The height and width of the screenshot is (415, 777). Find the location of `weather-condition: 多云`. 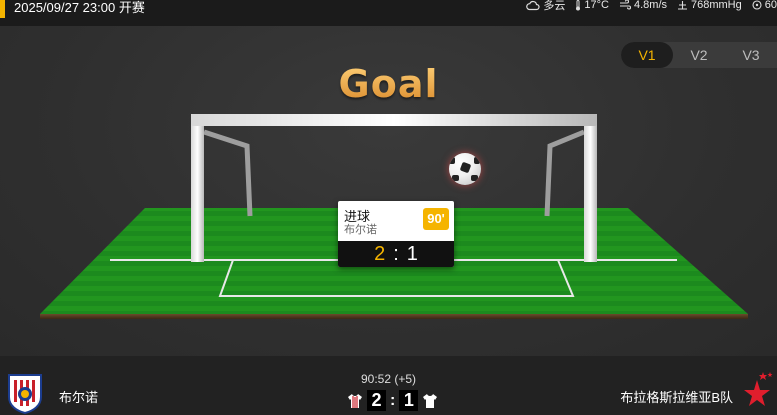

weather-condition: 多云 is located at coordinates (545, 6).